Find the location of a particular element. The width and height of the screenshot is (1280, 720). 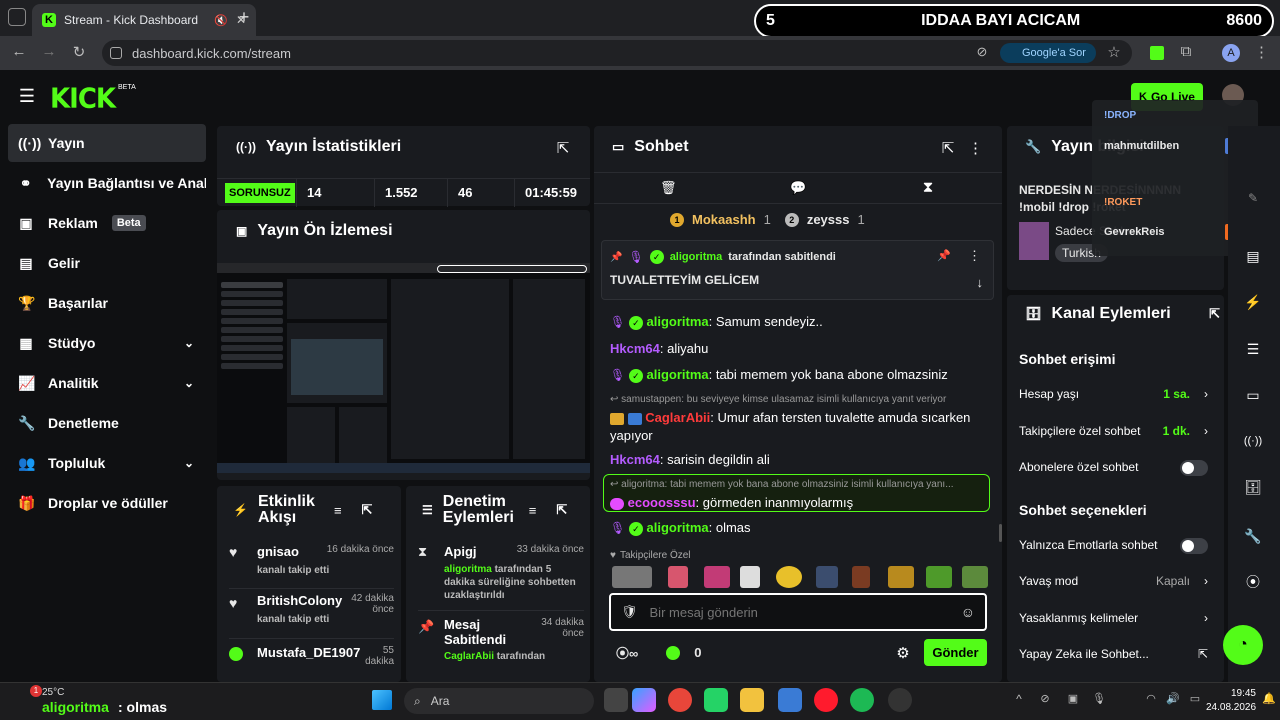

sidebar-item-revenue: ▤ Gelir is located at coordinates (107, 263).